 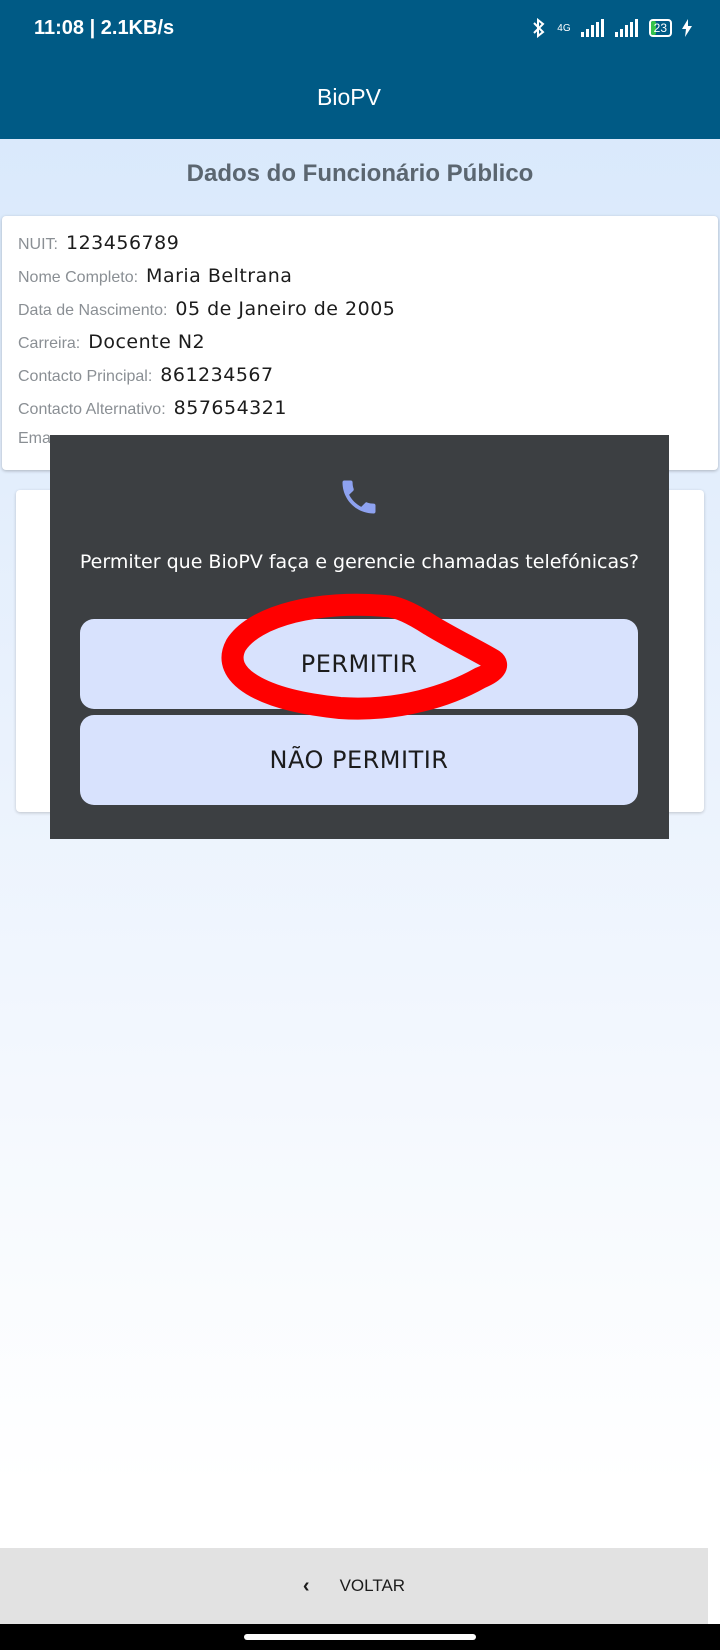 I want to click on status-icons: 4G 23, so click(x=611, y=28).